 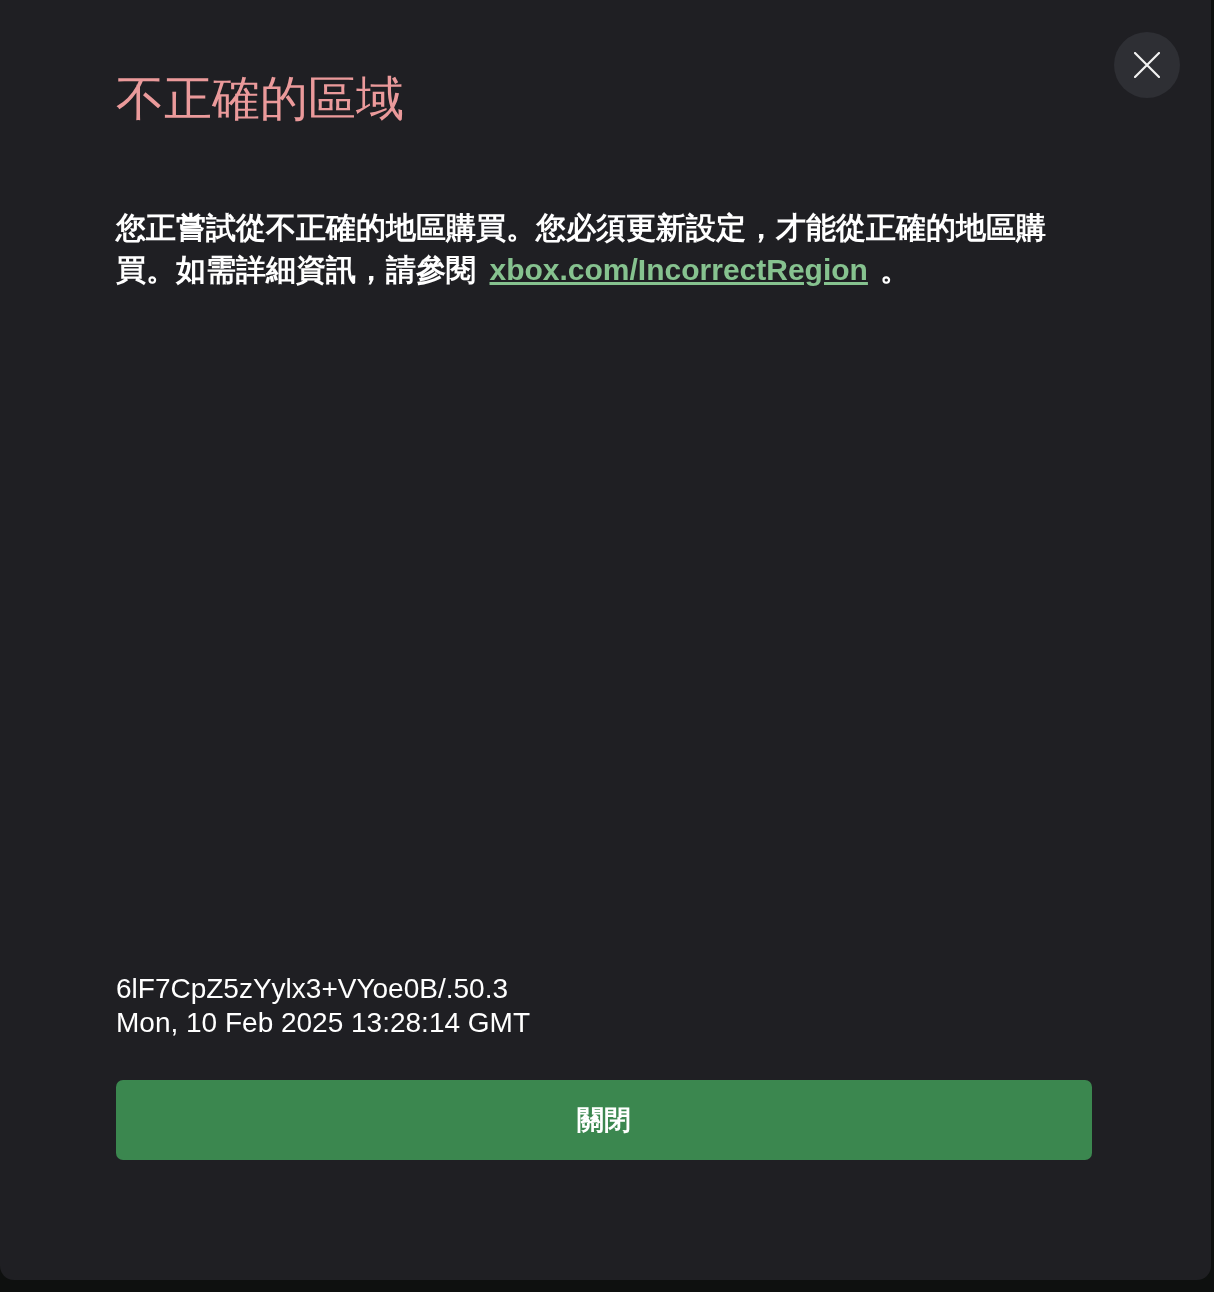 What do you see at coordinates (312, 989) in the screenshot?
I see `error-code-text: 6lF7CpZ5zYylx3+VYoe0B/.50.3` at bounding box center [312, 989].